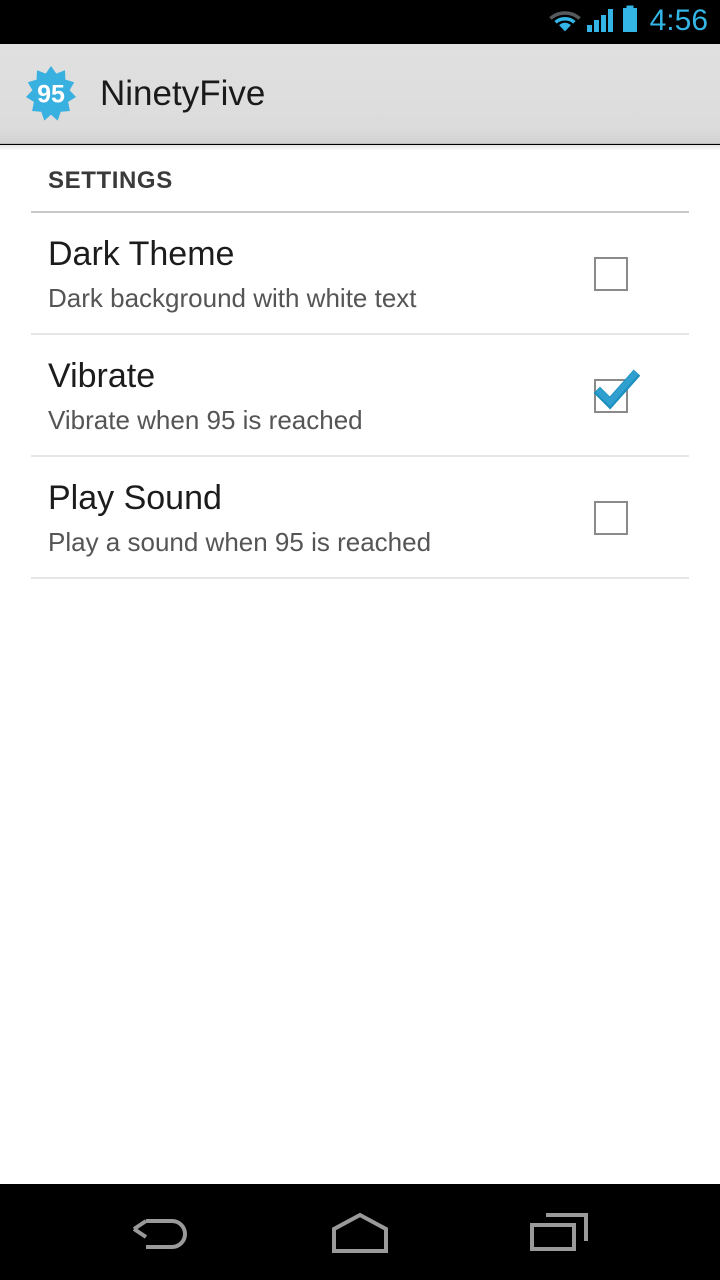  I want to click on preference-divider, so click(360, 578).